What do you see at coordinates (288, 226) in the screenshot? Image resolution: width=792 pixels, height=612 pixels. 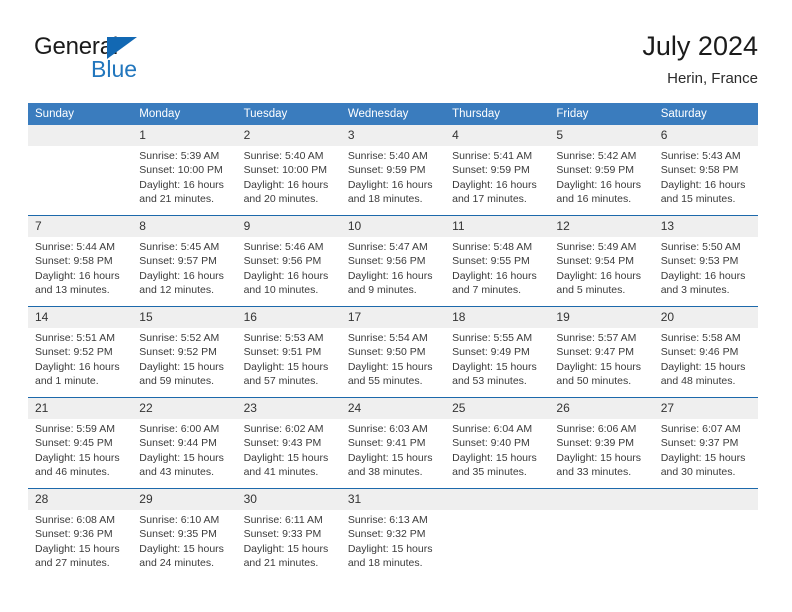 I see `day-number: 9` at bounding box center [288, 226].